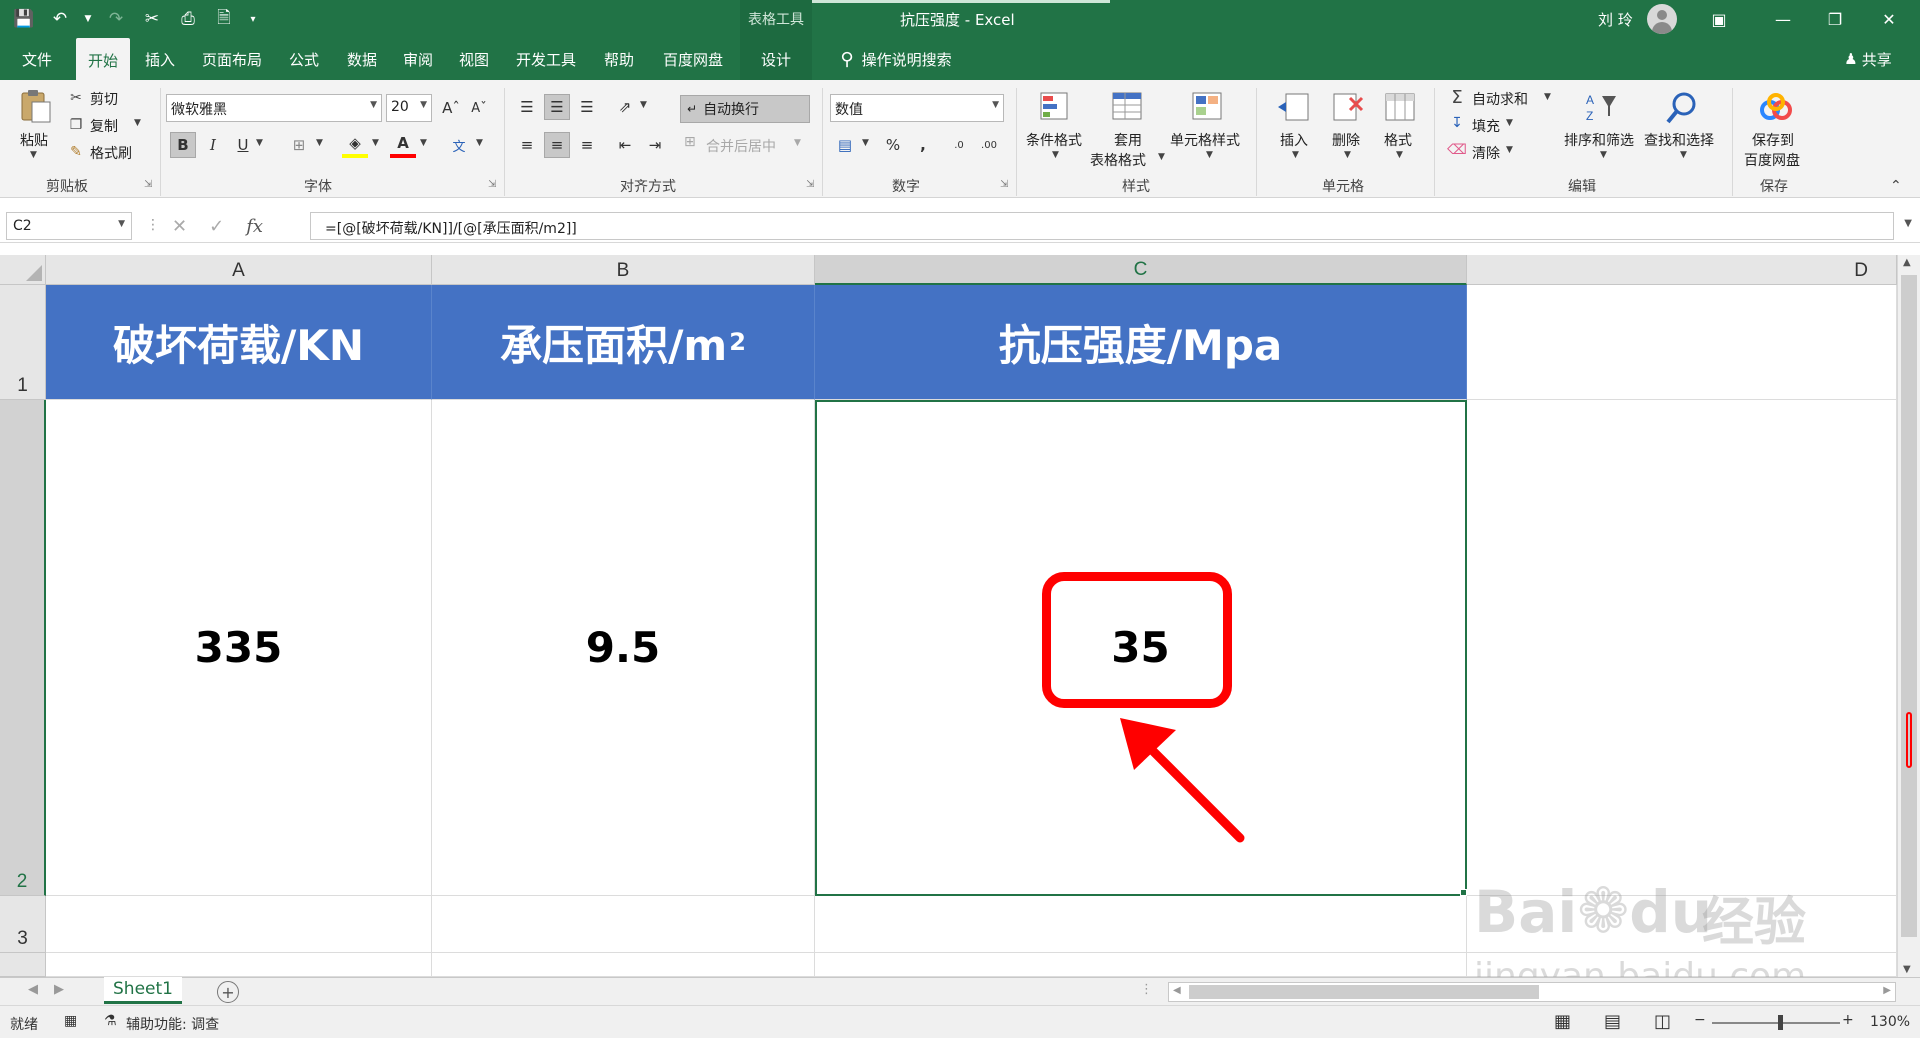  Describe the element at coordinates (224, 19) in the screenshot. I see `new-file-icon: 🗎` at that location.